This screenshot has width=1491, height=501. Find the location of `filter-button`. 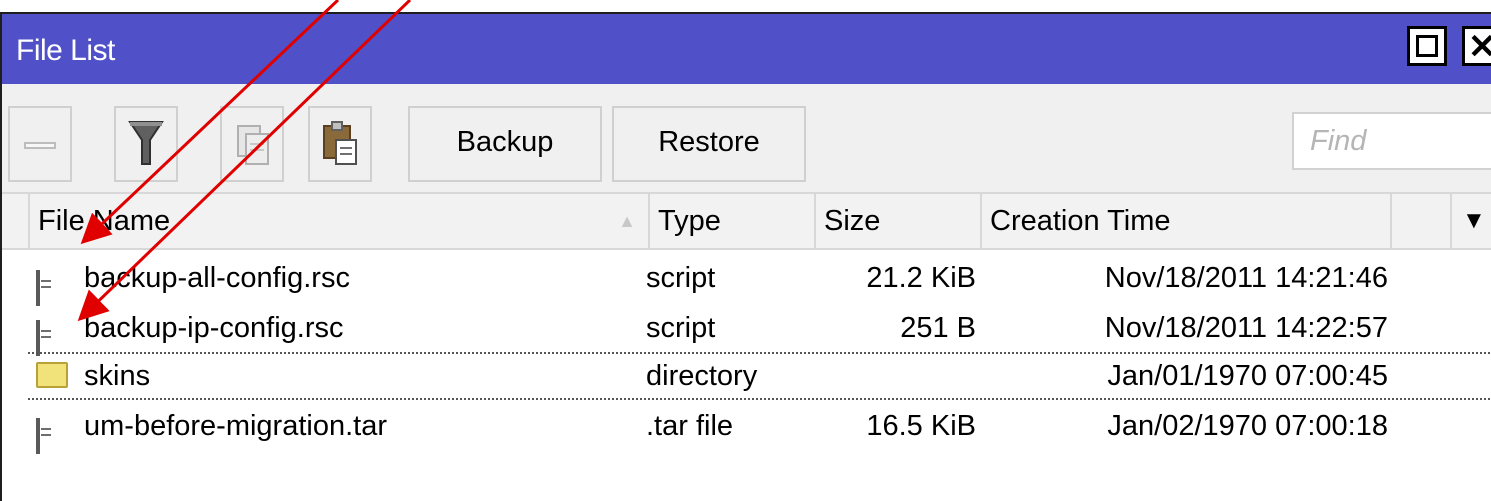

filter-button is located at coordinates (146, 144).